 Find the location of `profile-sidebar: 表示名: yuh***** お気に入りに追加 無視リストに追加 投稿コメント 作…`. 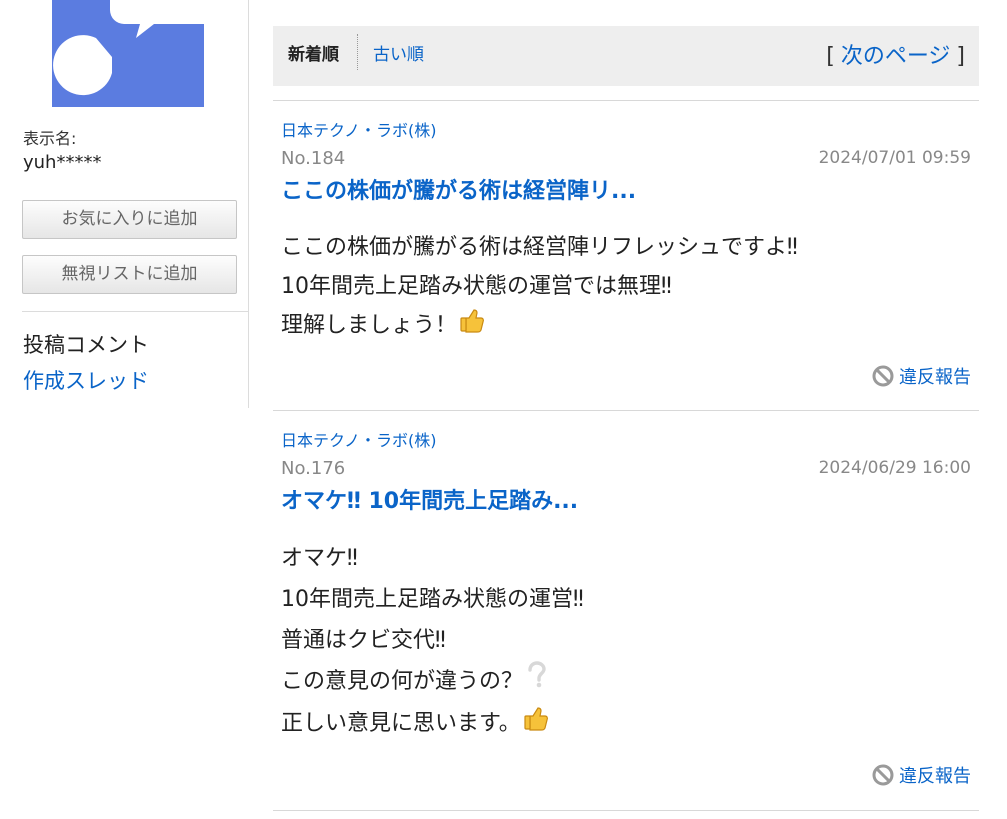

profile-sidebar: 表示名: yuh***** お気に入りに追加 無視リストに追加 投稿コメント 作… is located at coordinates (124, 204).